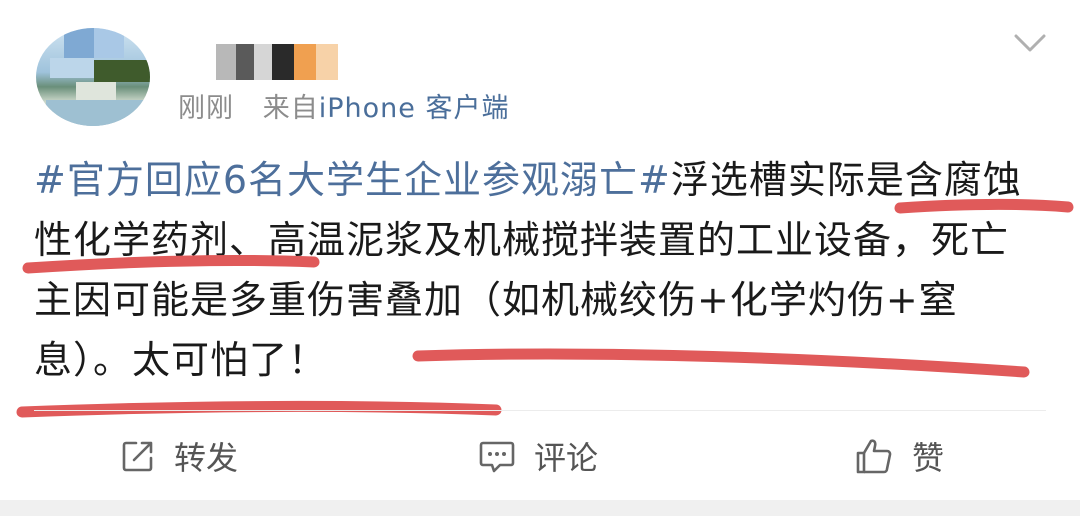 The width and height of the screenshot is (1080, 516). Describe the element at coordinates (874, 456) in the screenshot. I see `thumbs-up-icon` at that location.